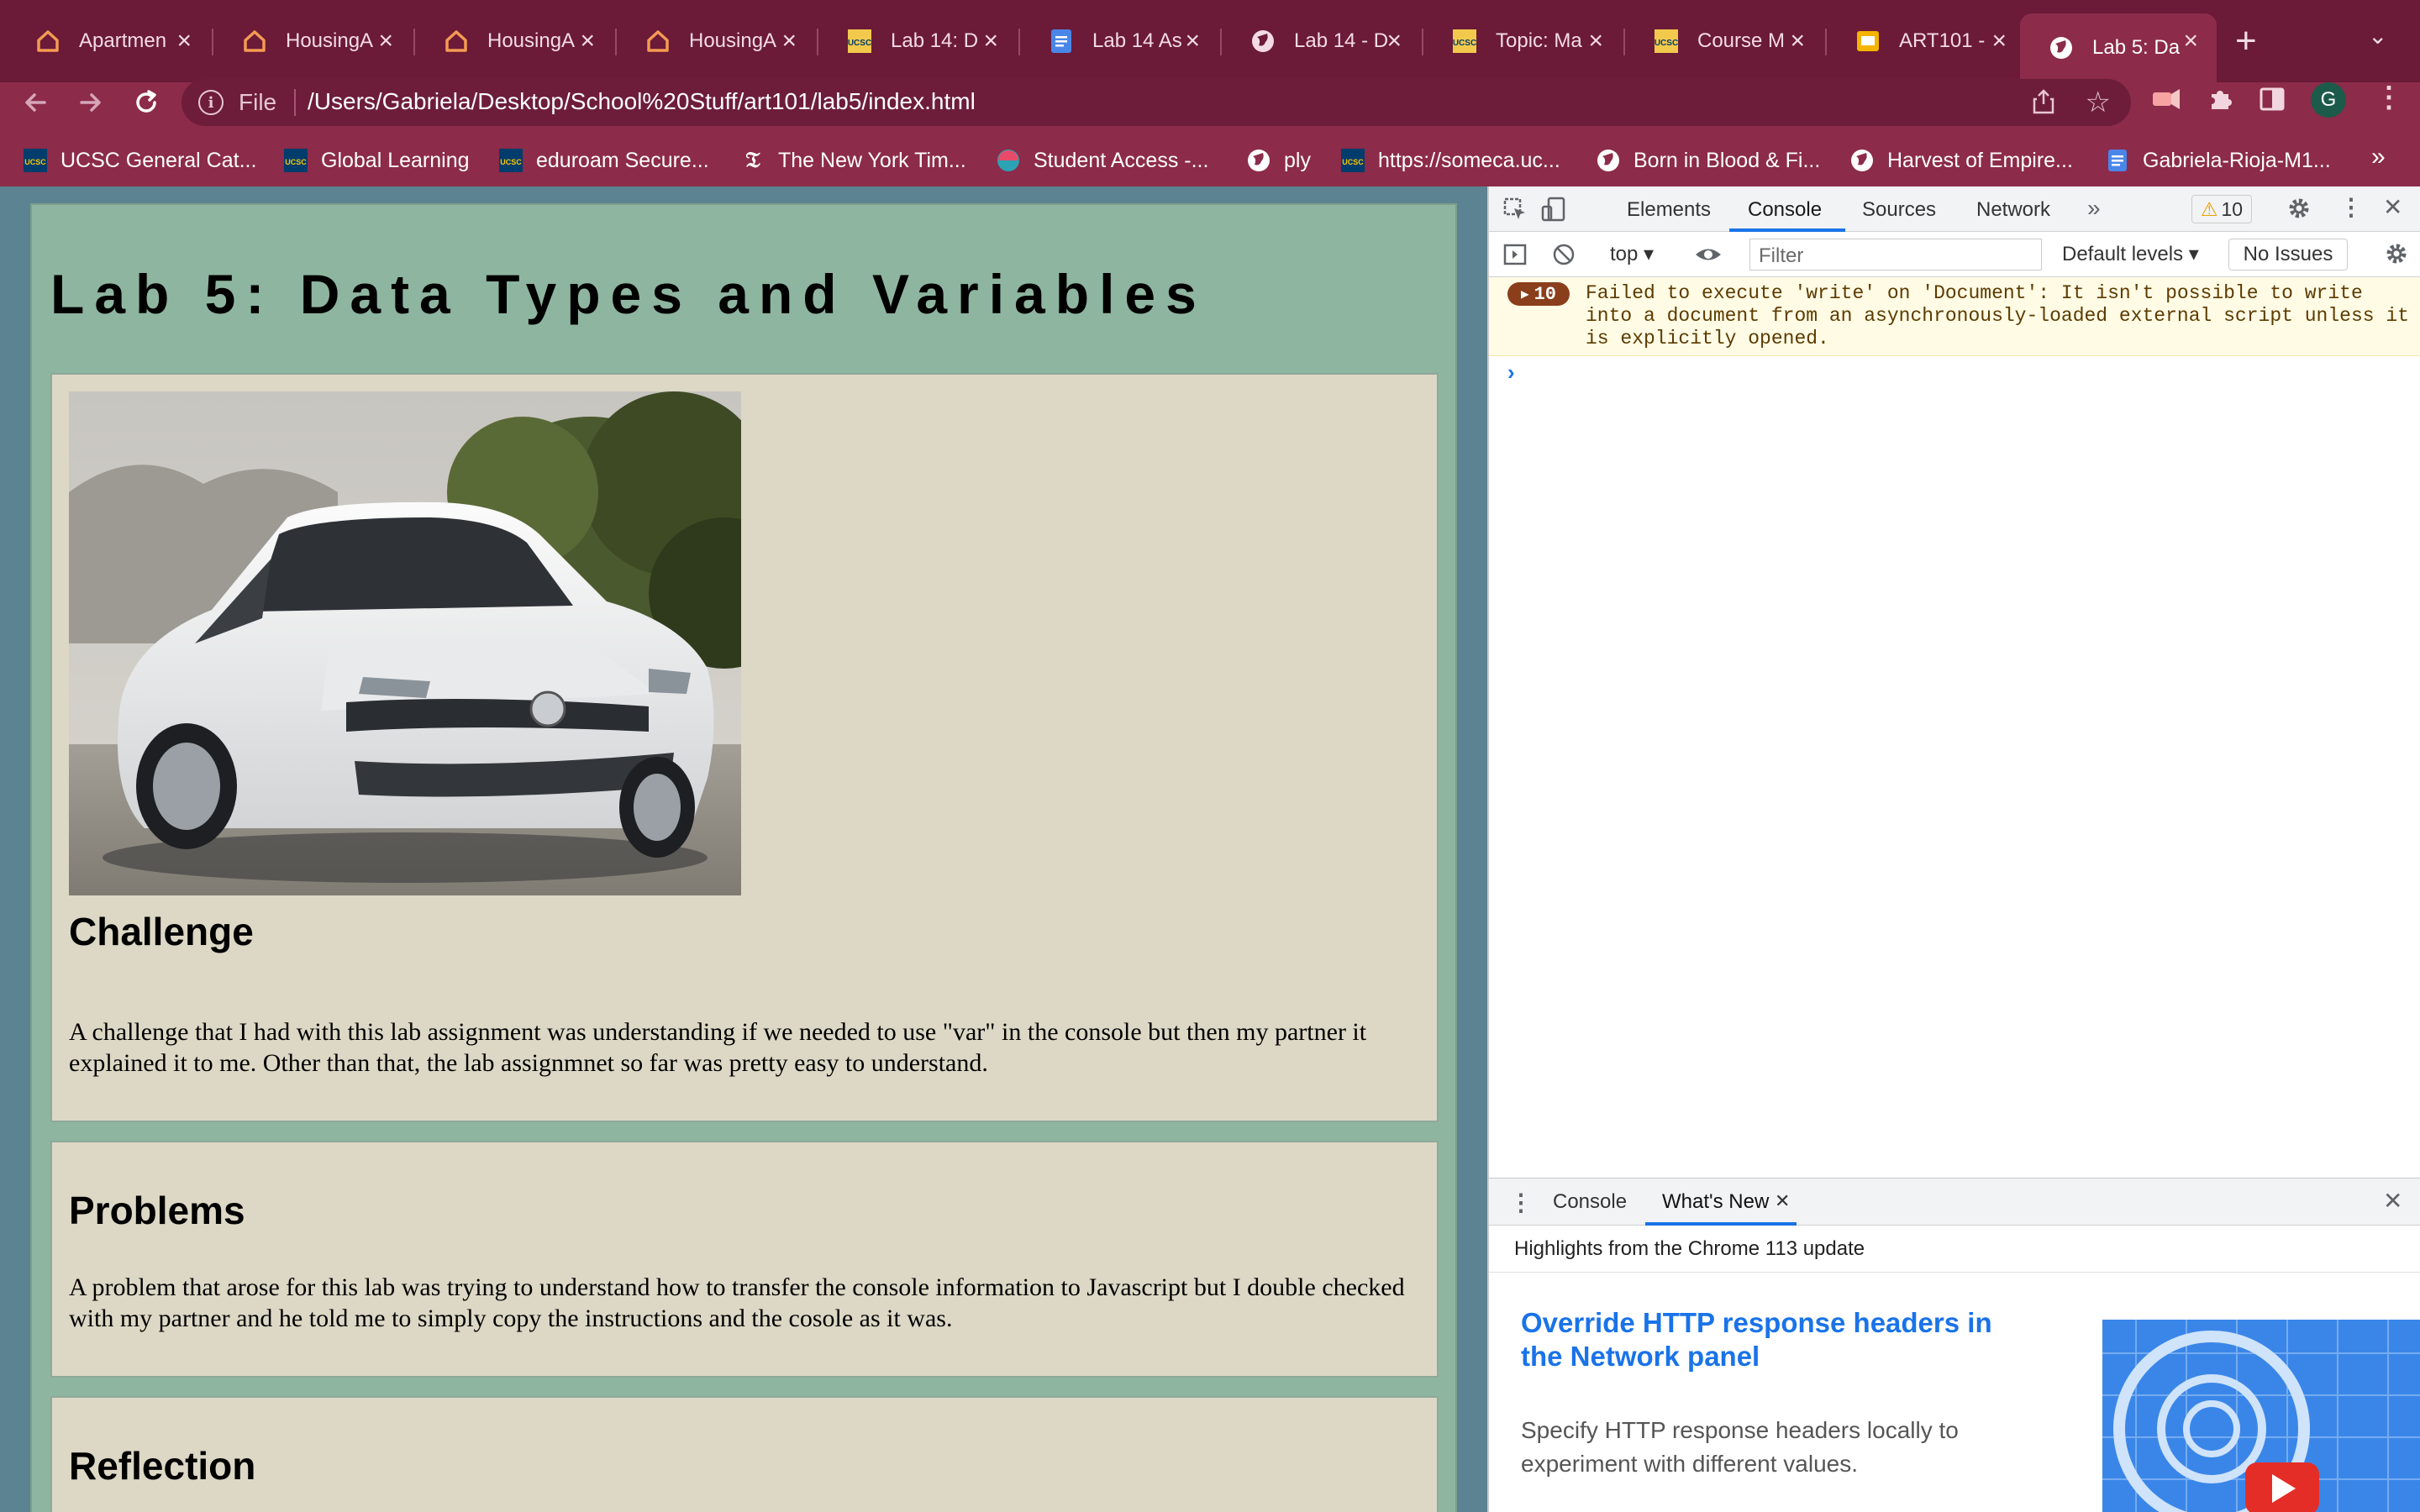 The image size is (2420, 1512). I want to click on tab-topic: UCSC Topic: Ma ×, so click(1523, 41).